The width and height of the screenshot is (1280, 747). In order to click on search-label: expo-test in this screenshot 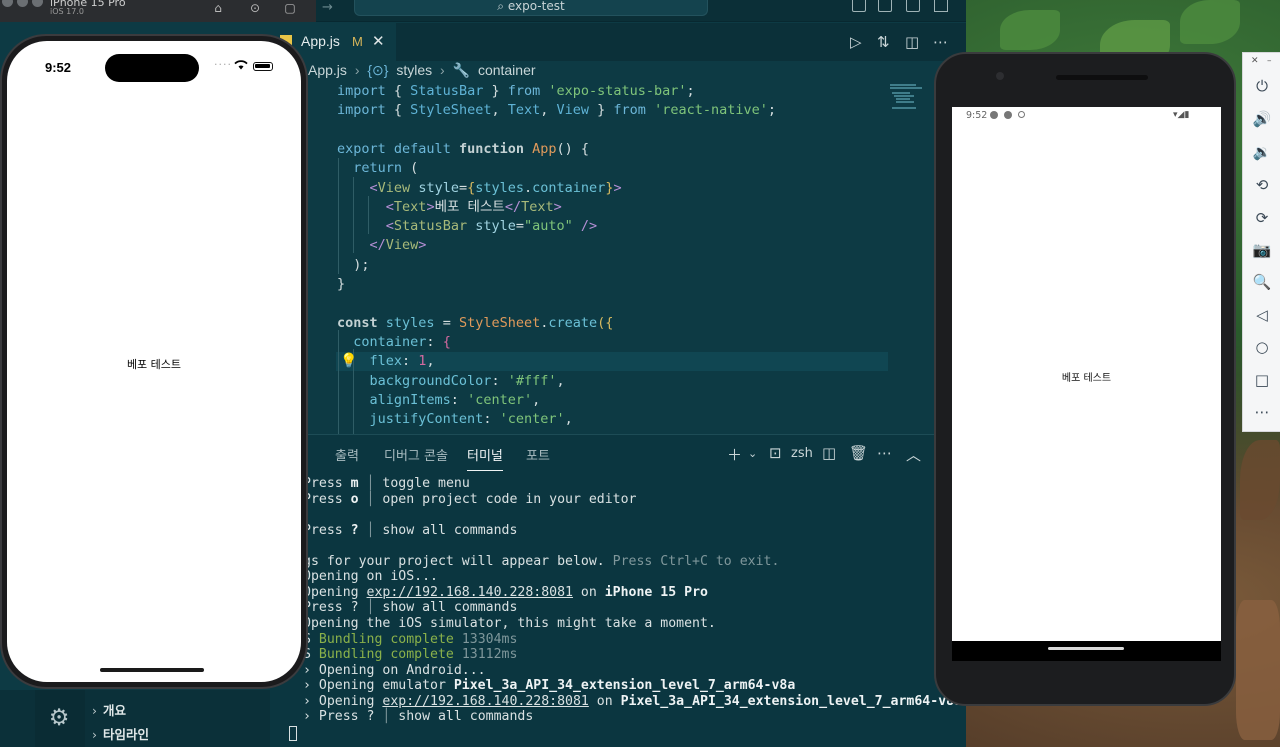, I will do `click(536, 6)`.